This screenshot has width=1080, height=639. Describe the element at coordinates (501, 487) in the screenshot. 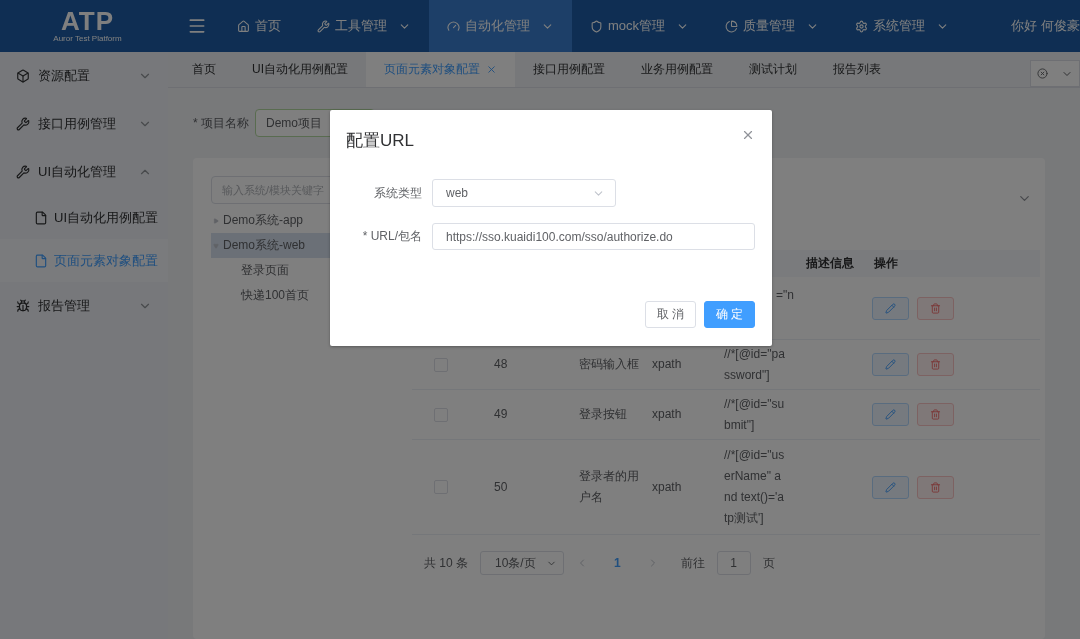

I see `table-cell-text: 50` at that location.